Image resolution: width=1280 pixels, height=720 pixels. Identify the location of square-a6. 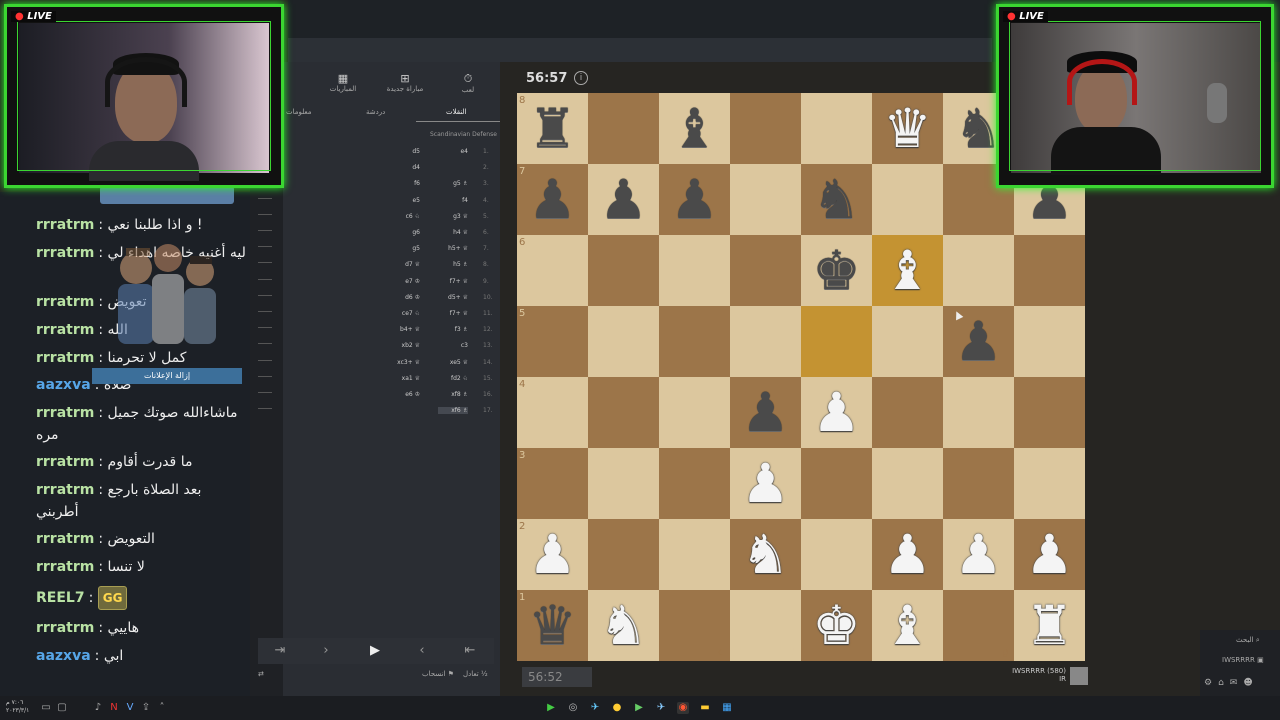
(552, 270).